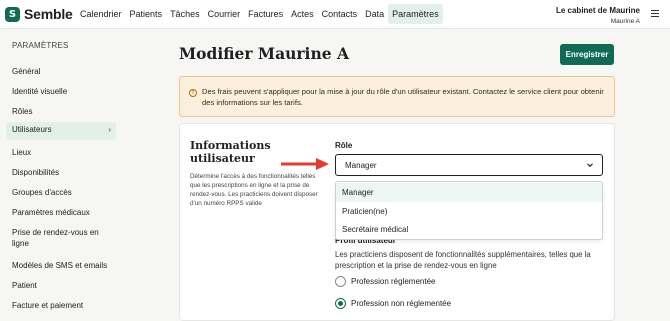  I want to click on sidebar-item-lieux: Lieux, so click(61, 153).